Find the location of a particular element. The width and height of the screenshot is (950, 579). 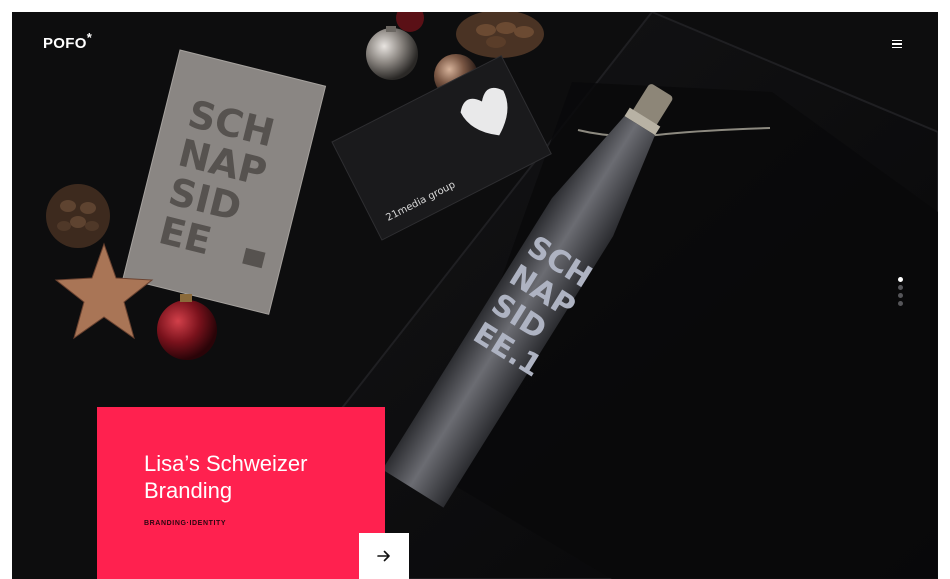

project-title: Lisa’s Schweizer Branding is located at coordinates (259, 477).